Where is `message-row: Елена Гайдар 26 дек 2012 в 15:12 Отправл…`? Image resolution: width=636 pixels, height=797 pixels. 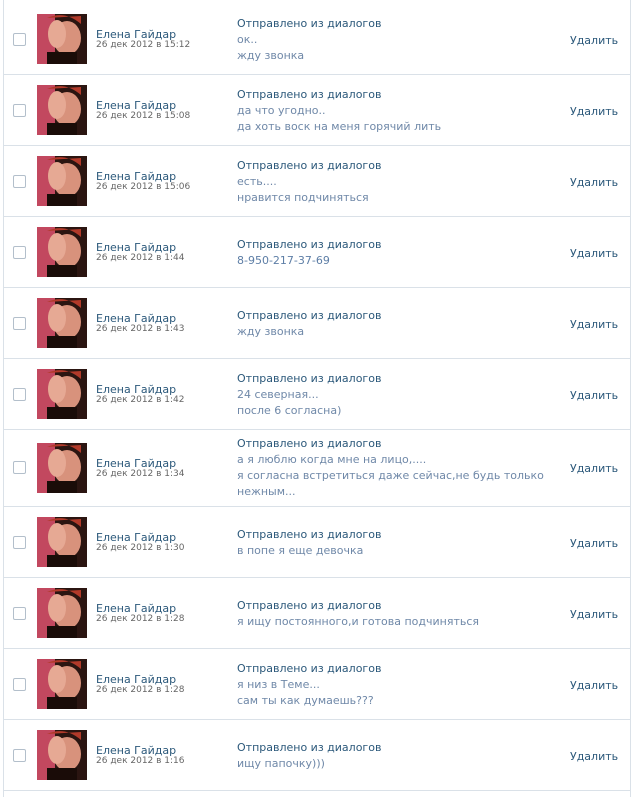
message-row: Елена Гайдар 26 дек 2012 в 15:12 Отправл… is located at coordinates (317, 37).